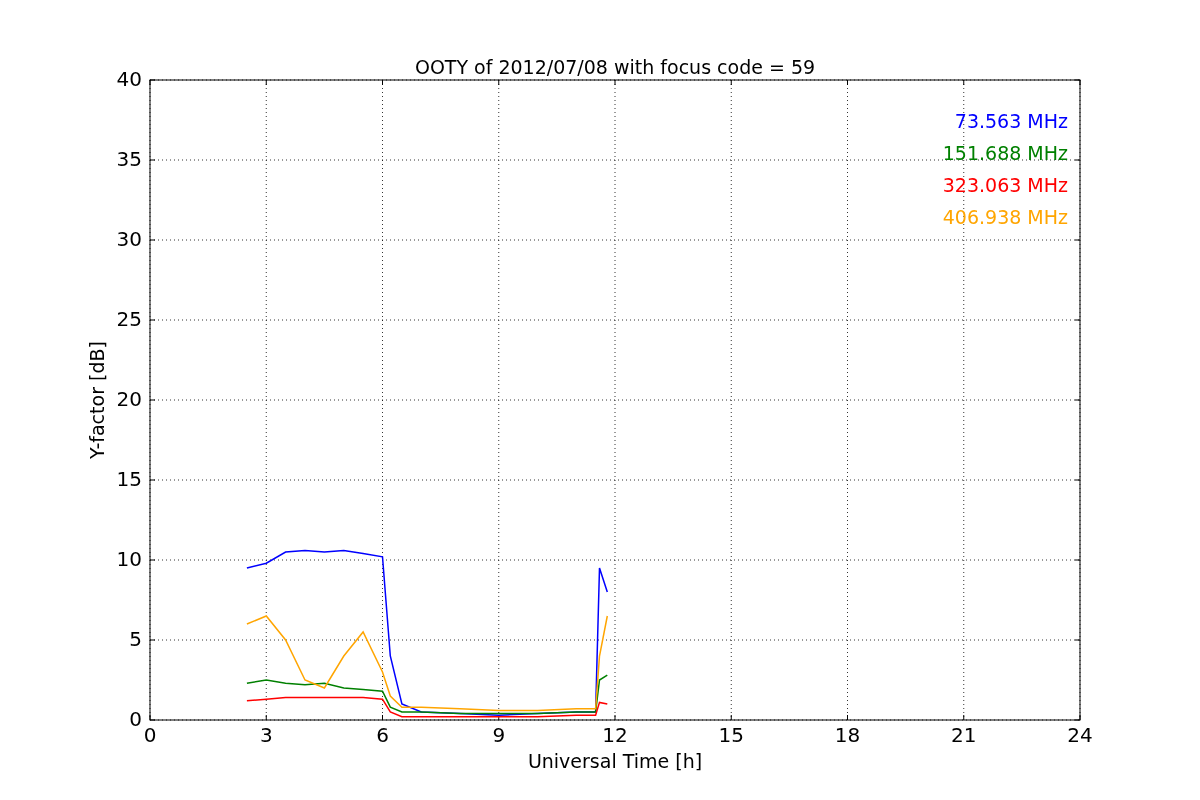 The width and height of the screenshot is (1200, 800). Describe the element at coordinates (135, 639) in the screenshot. I see `tick-label: 5` at that location.